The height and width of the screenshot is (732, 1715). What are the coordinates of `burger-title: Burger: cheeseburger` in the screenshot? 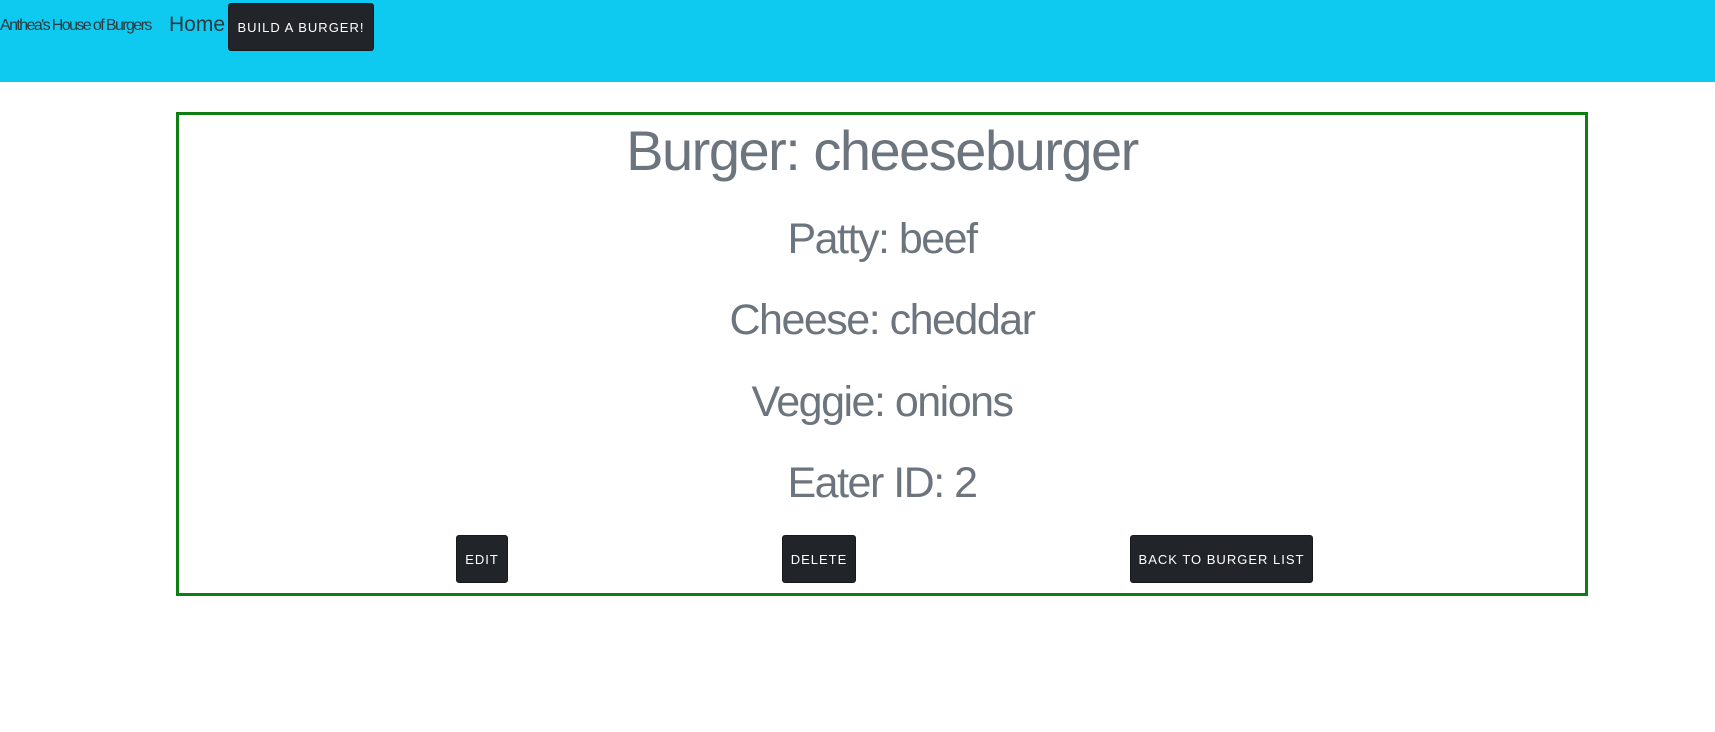 It's located at (882, 150).